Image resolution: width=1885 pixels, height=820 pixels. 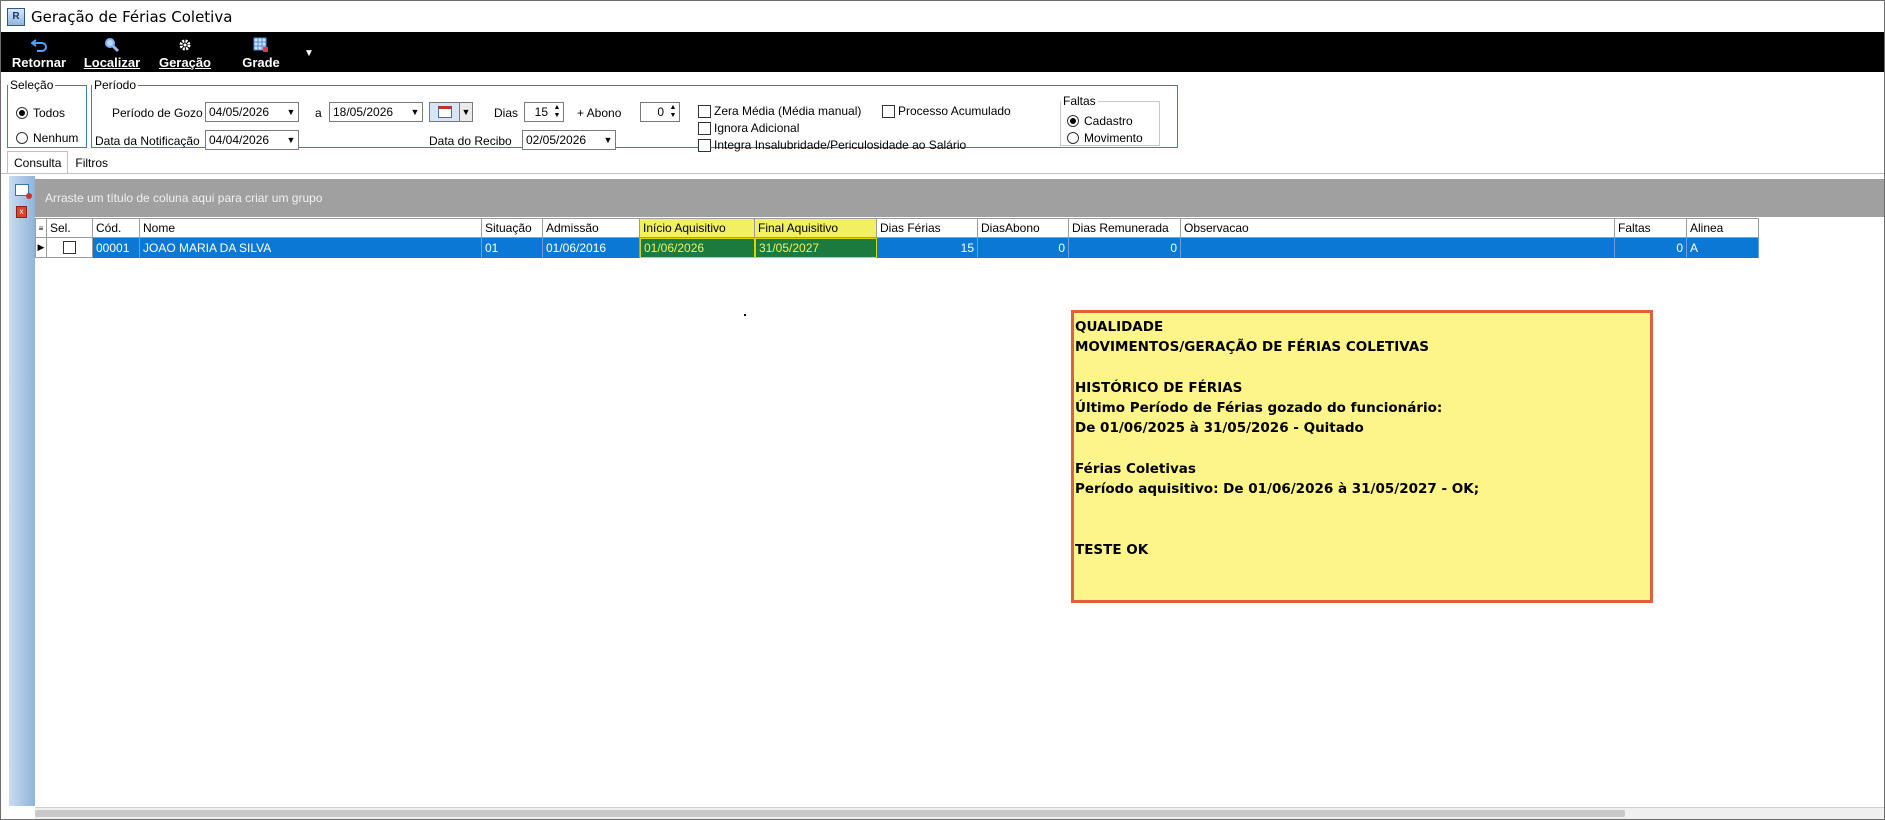 I want to click on ignora-adicional-label: Ignora Adicional, so click(x=757, y=128).